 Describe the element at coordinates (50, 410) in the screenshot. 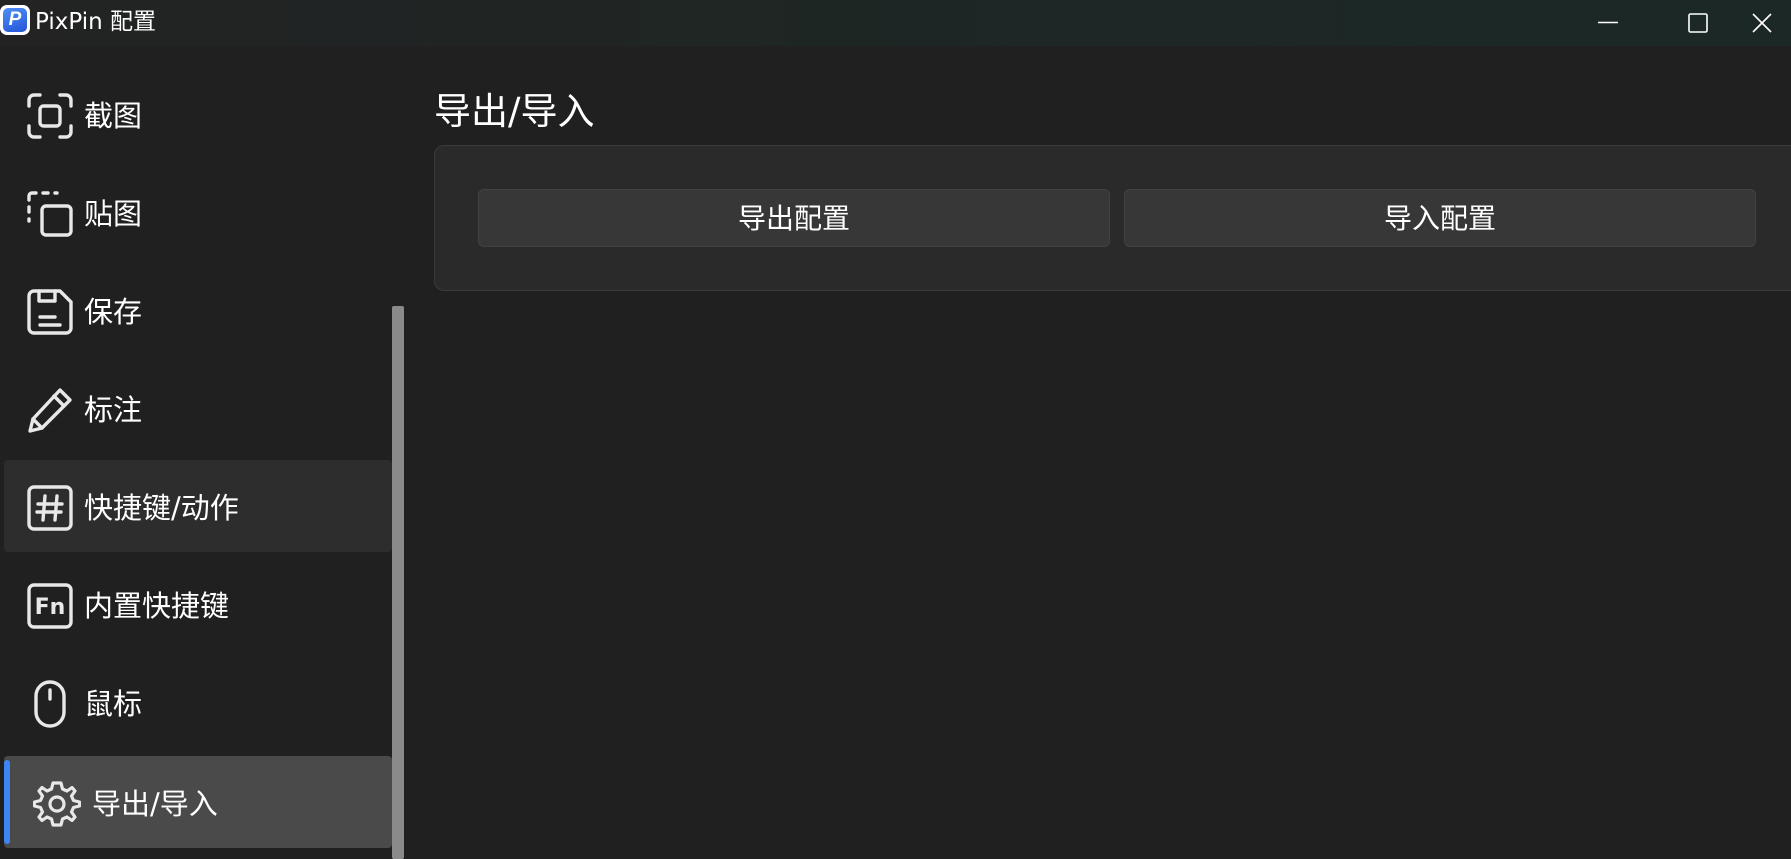

I see `pencil-icon` at that location.